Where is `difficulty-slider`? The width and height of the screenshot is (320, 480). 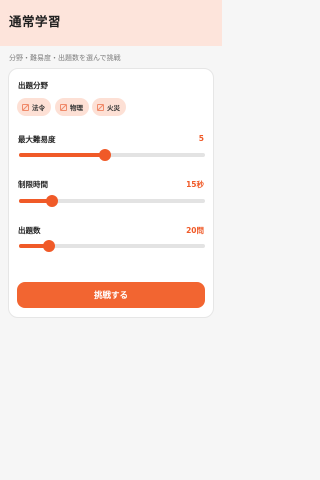
difficulty-slider is located at coordinates (112, 155).